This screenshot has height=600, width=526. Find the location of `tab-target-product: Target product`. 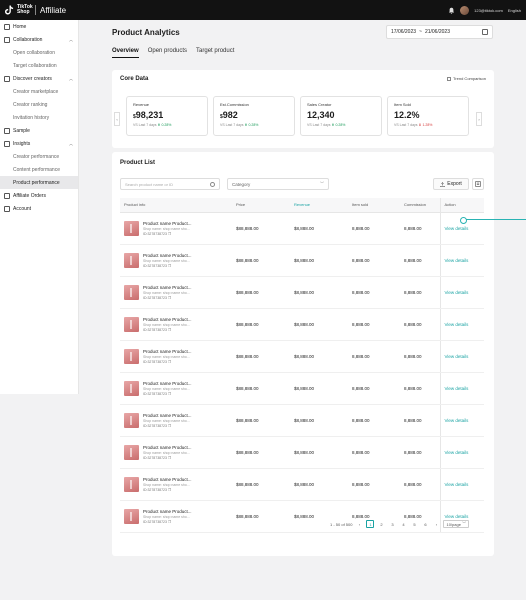

tab-target-product: Target product is located at coordinates (215, 53).